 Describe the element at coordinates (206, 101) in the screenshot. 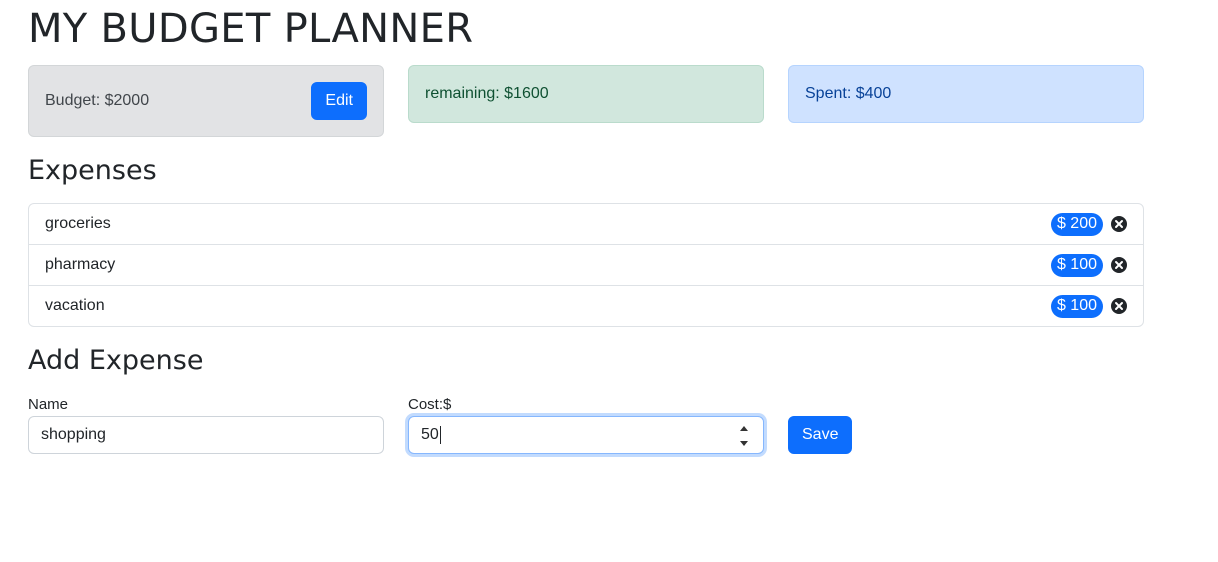

I see `budget-card: Budget: $2000 Edit` at that location.